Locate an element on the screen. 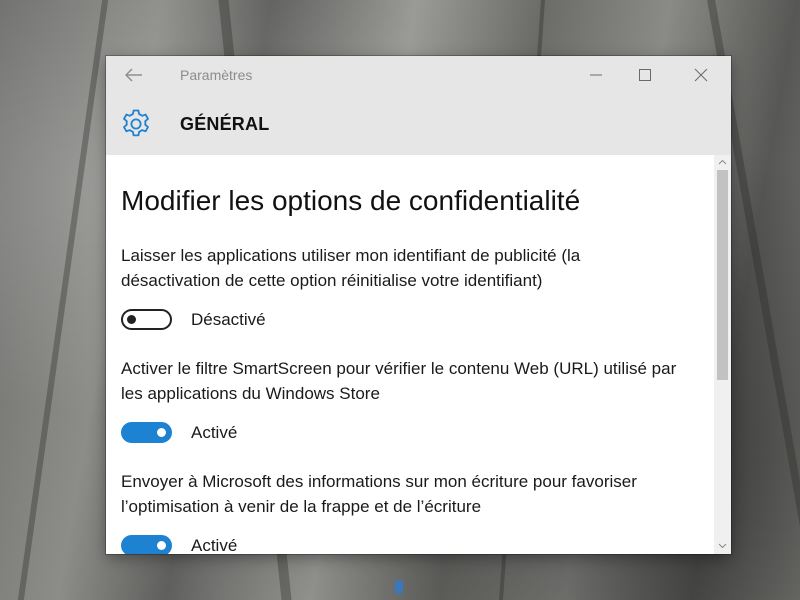  maximize-button is located at coordinates (645, 75).